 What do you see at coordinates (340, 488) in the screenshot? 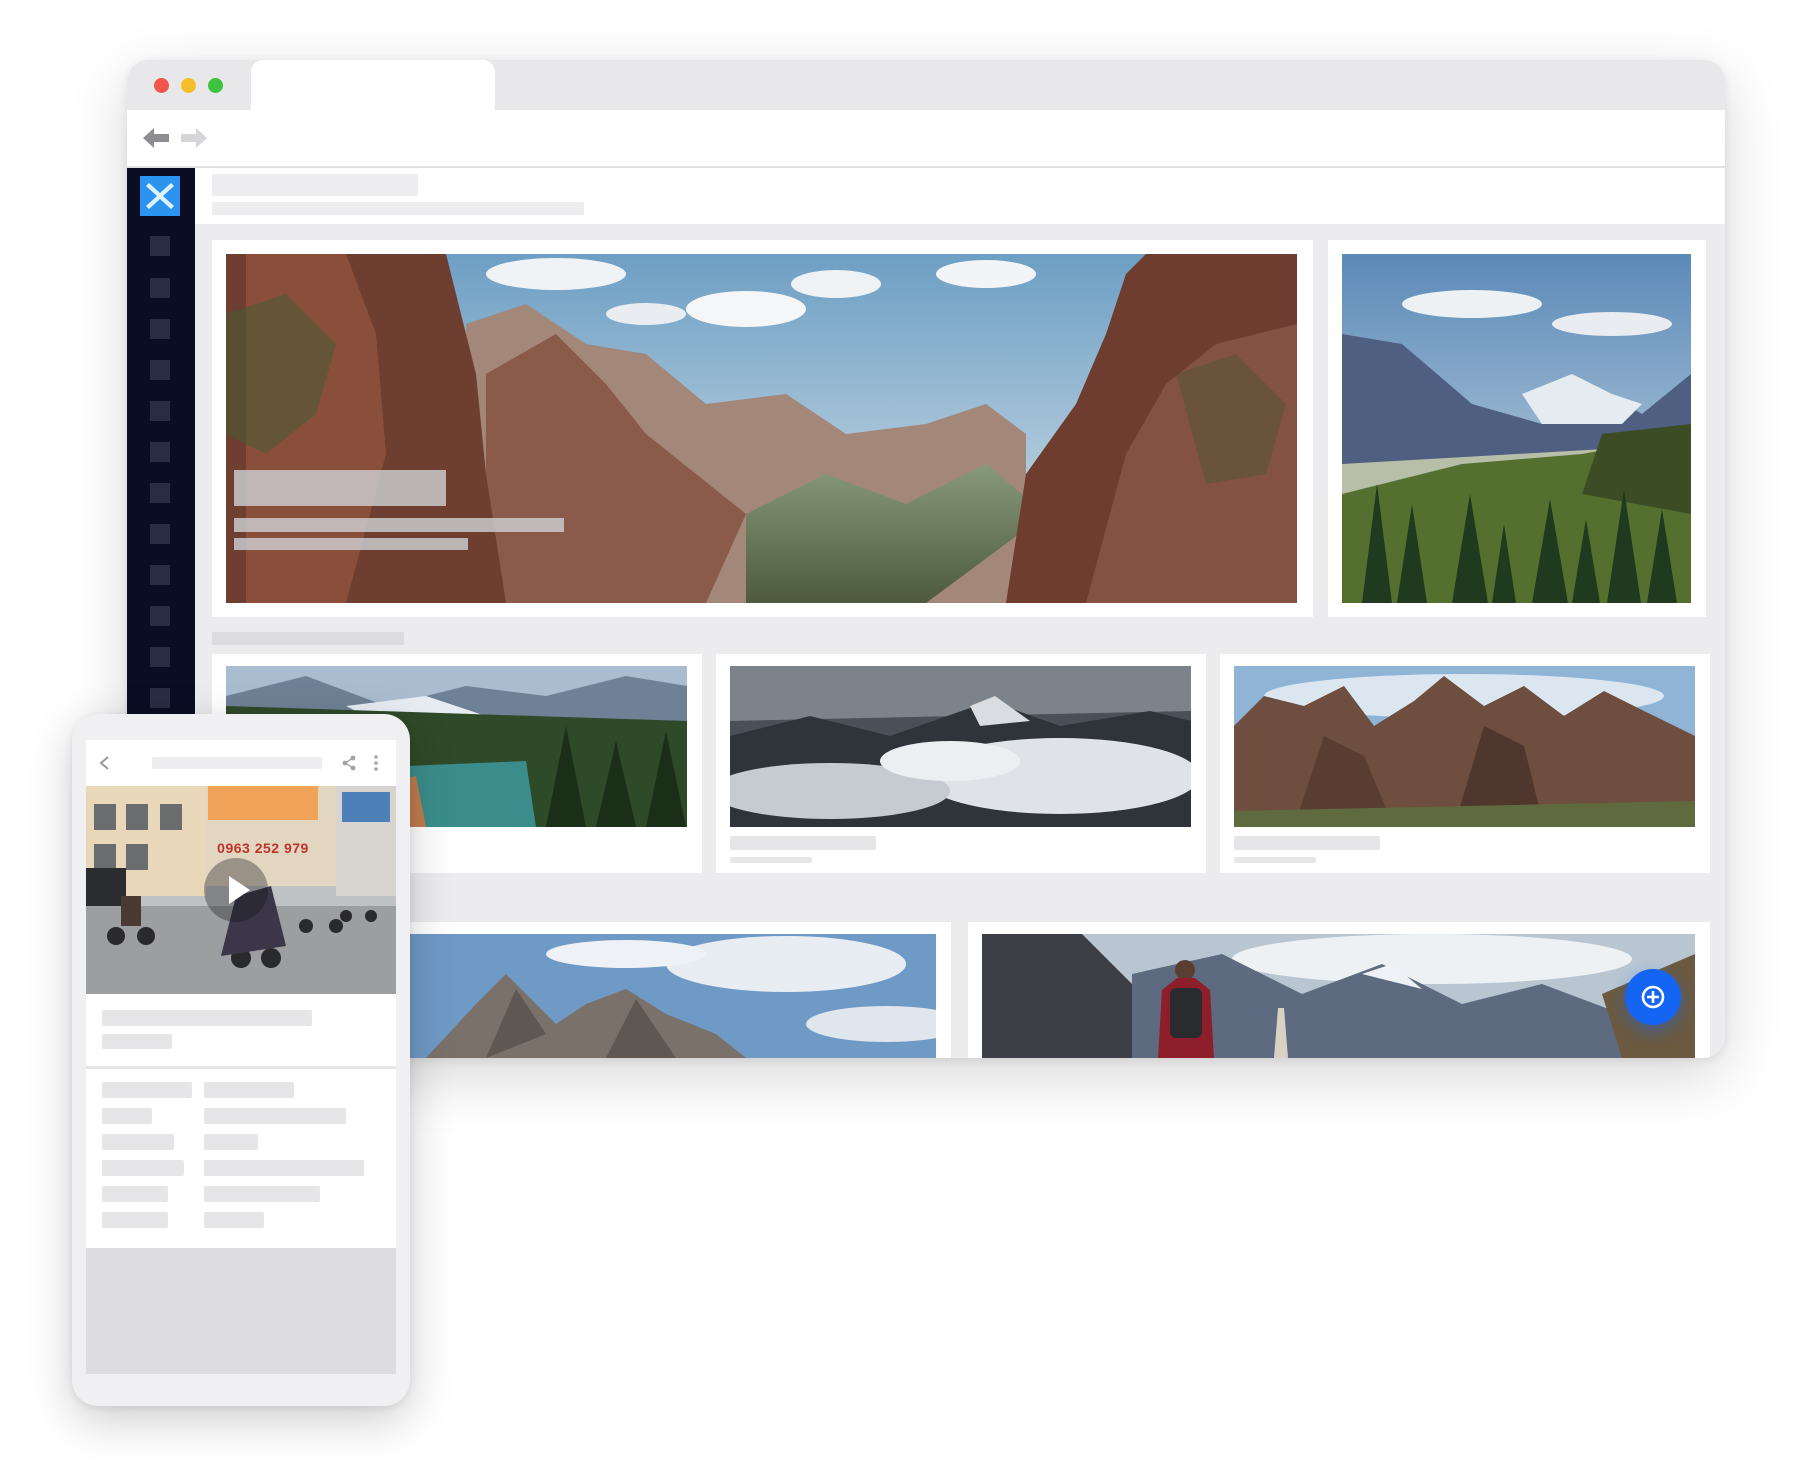
I see `featured-title-placeholder` at bounding box center [340, 488].